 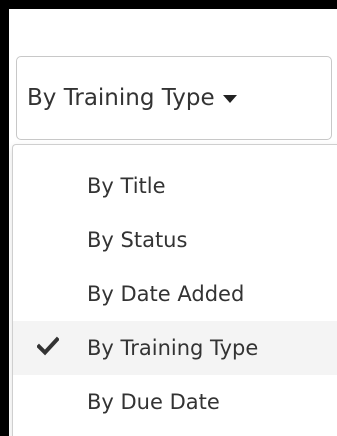 I want to click on sort-option-by-due-date: By Due Date, so click(x=175, y=402).